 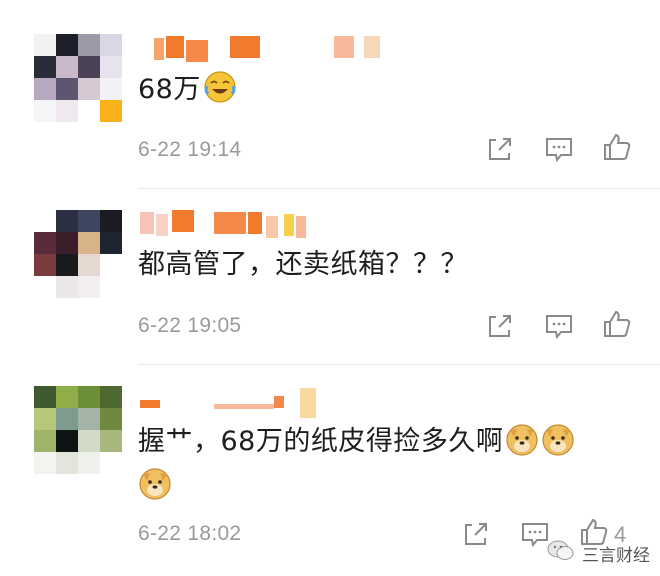 What do you see at coordinates (190, 149) in the screenshot?
I see `timestamp: 6-22 19:14` at bounding box center [190, 149].